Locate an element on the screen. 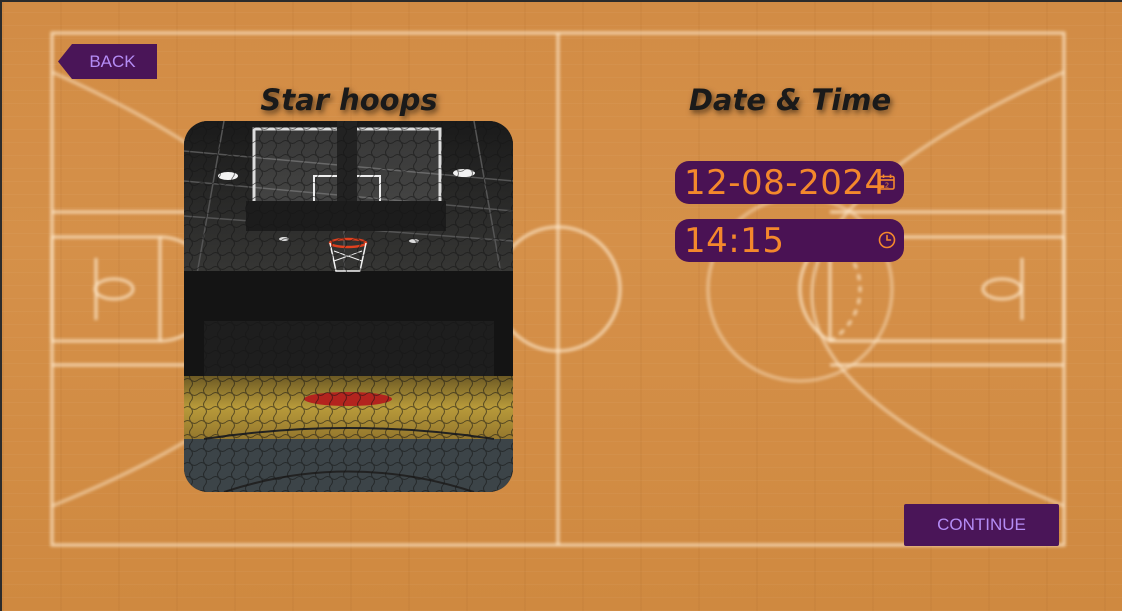 The image size is (1122, 611). back-button-label: BACK is located at coordinates (112, 61).